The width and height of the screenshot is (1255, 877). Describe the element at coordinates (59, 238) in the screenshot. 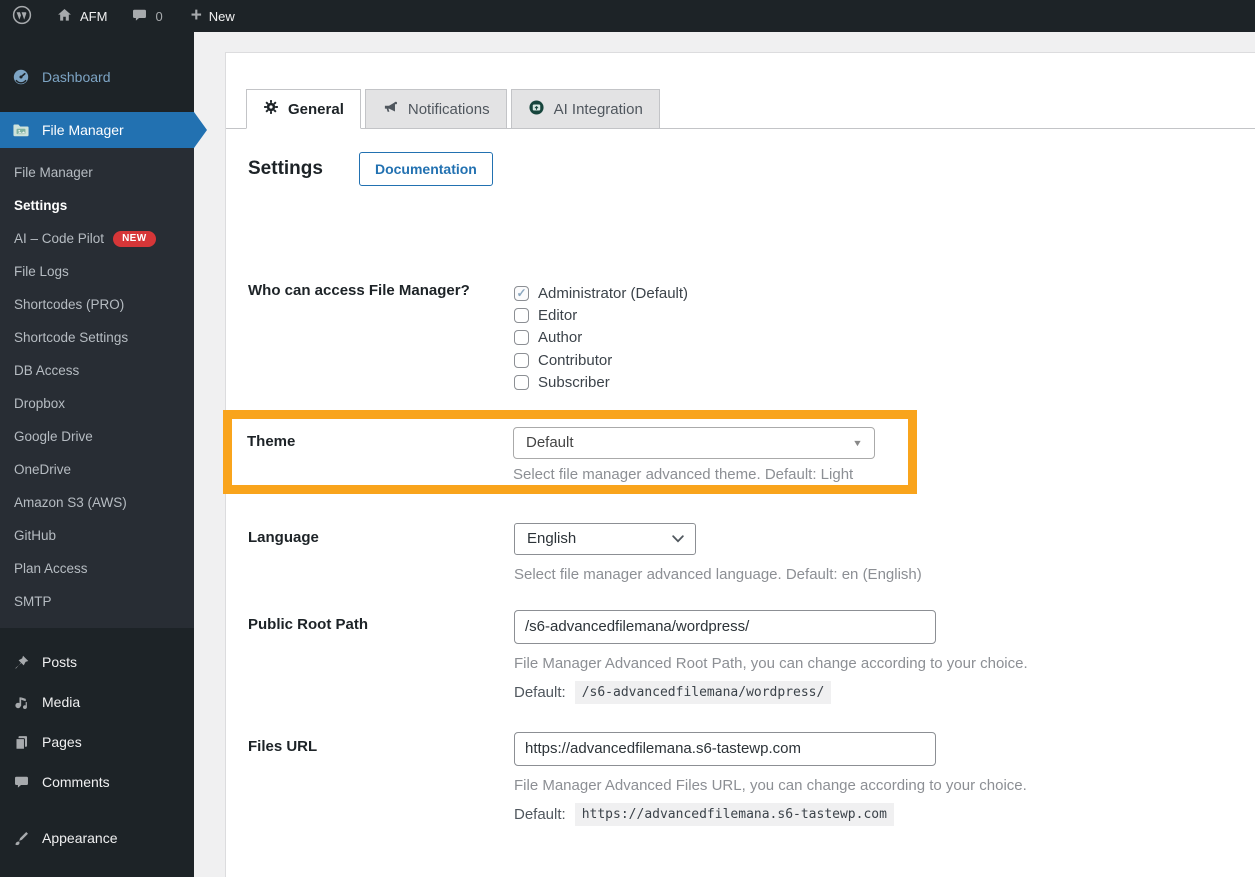

I see `submenu-label: AI – Code Pilot` at that location.